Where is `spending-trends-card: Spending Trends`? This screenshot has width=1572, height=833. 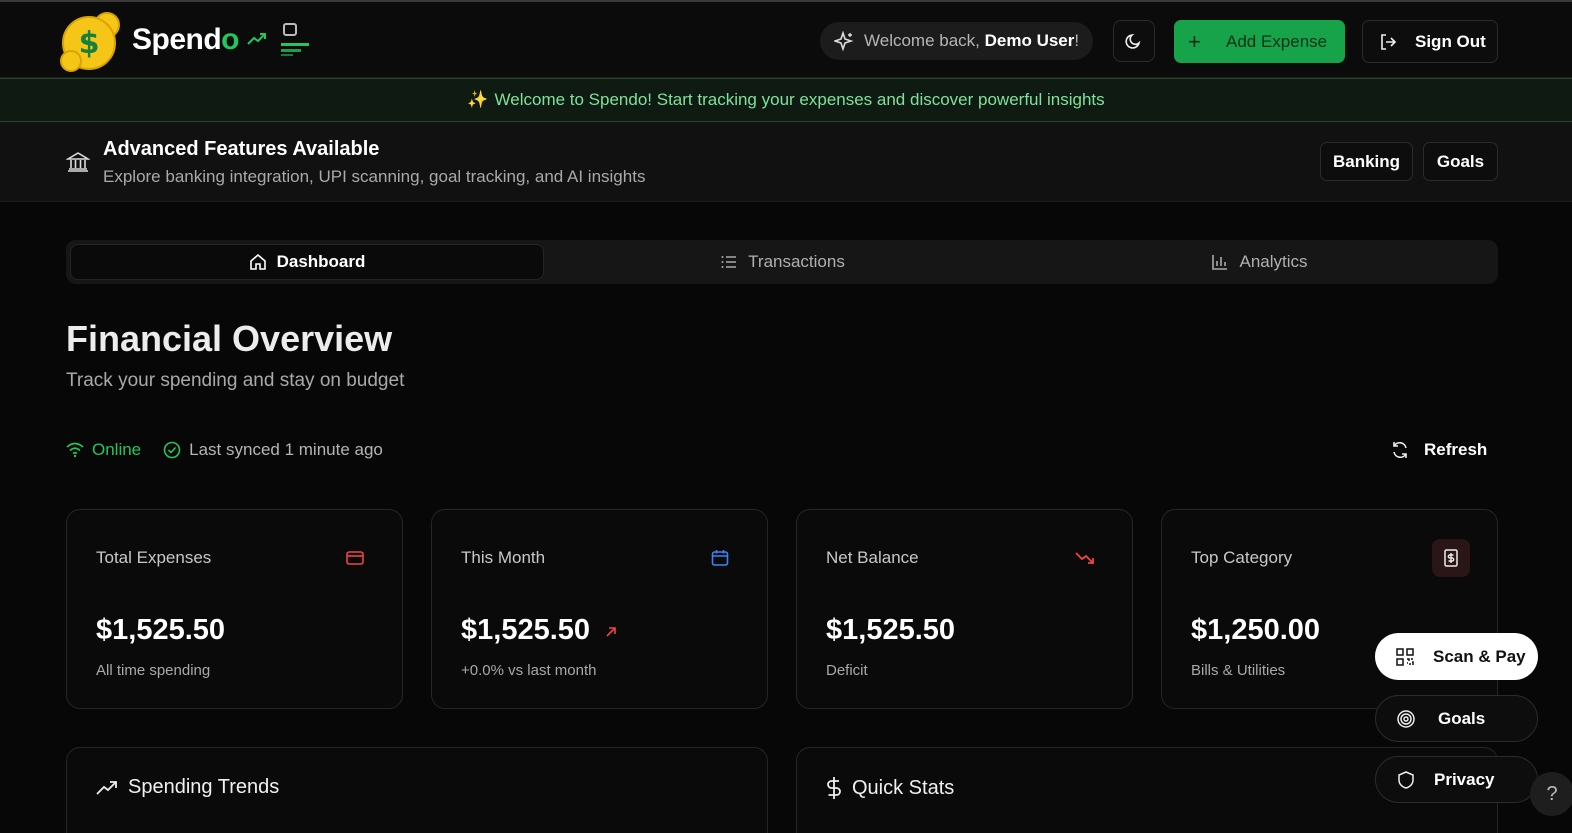
spending-trends-card: Spending Trends is located at coordinates (417, 790).